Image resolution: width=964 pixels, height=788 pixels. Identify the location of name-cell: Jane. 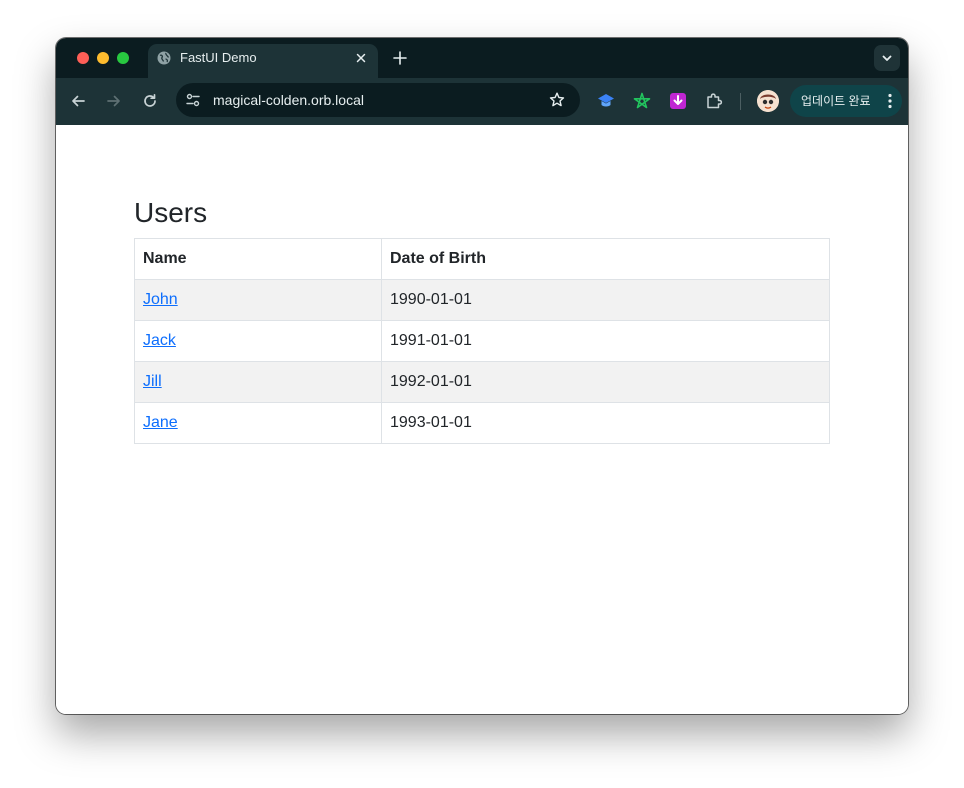
(258, 423).